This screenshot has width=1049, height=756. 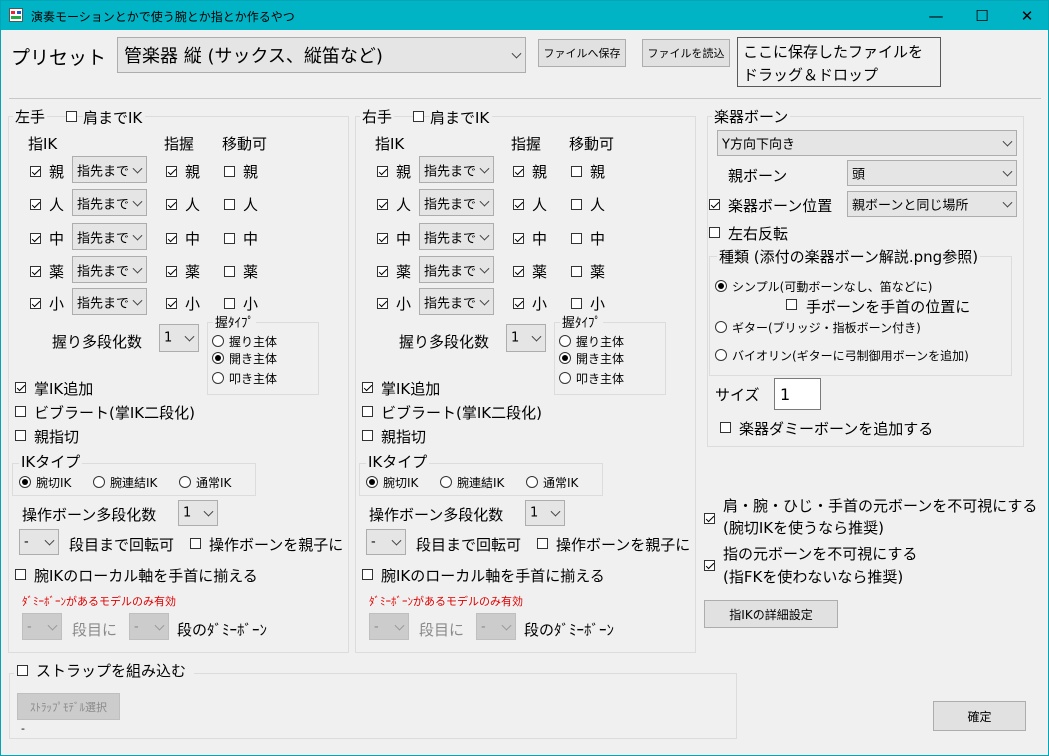 What do you see at coordinates (526, 338) in the screenshot?
I see `right-grip-count-dropdown: 1` at bounding box center [526, 338].